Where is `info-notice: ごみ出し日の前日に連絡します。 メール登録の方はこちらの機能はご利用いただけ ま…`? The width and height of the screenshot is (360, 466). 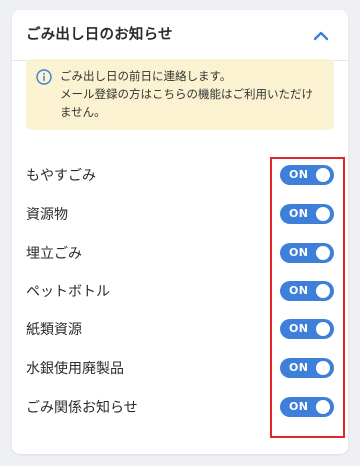 info-notice: ごみ出し日の前日に連絡します。 メール登録の方はこちらの機能はご利用いただけ ま… is located at coordinates (180, 94).